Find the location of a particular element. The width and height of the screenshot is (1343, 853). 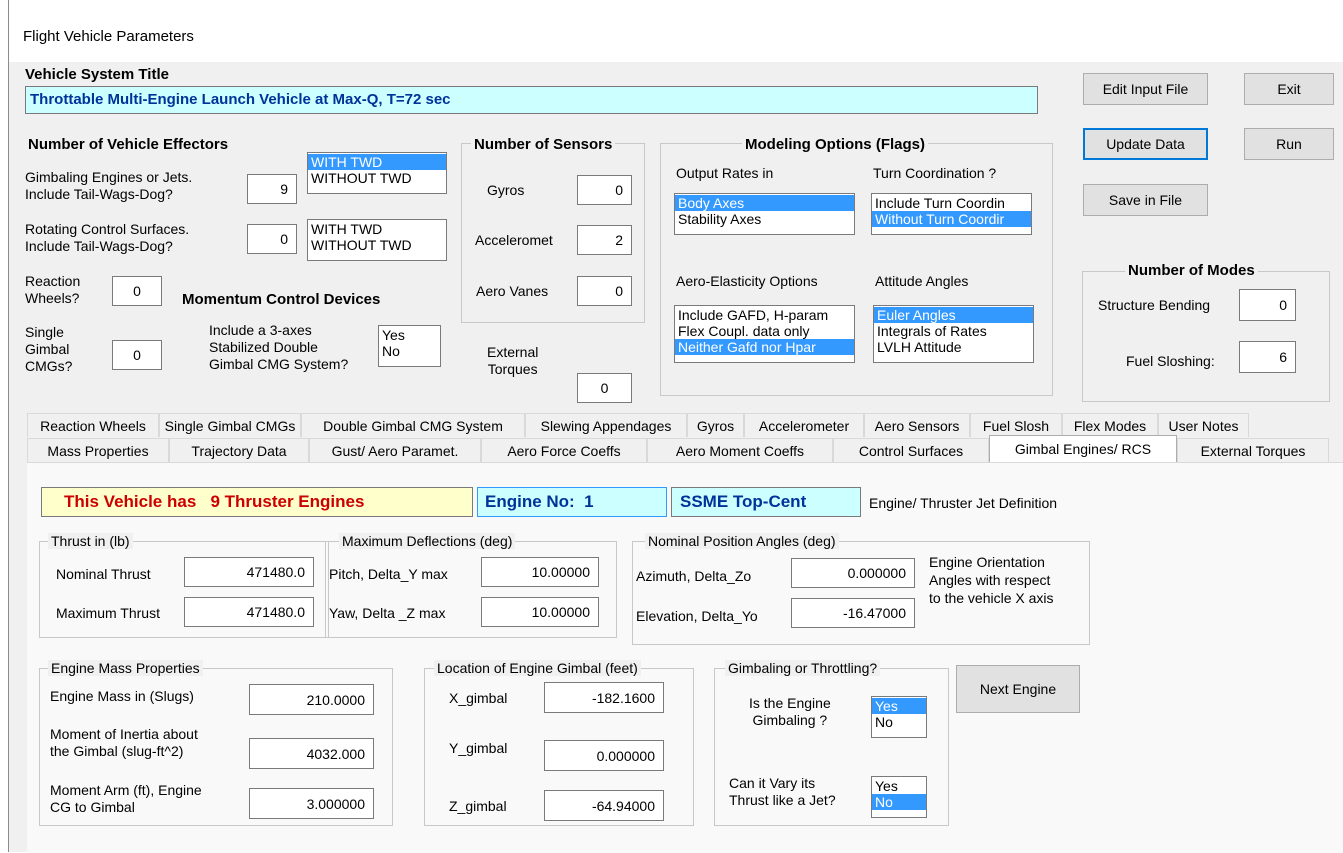

tab-fuel-slosh: Fuel Slosh is located at coordinates (1016, 425).